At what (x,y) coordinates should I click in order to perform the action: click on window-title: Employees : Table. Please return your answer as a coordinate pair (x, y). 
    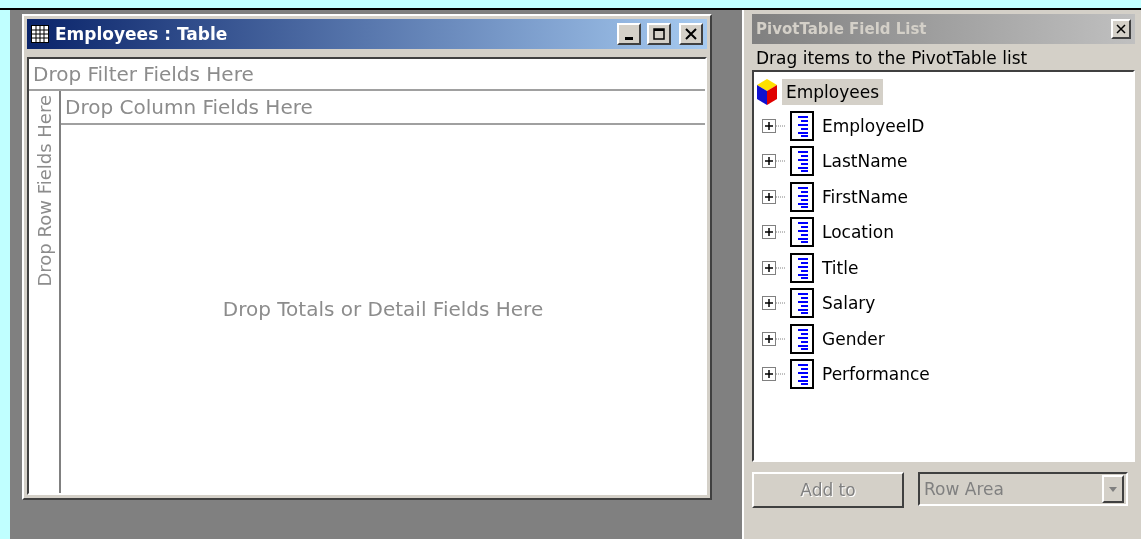
    Looking at the image, I should click on (142, 34).